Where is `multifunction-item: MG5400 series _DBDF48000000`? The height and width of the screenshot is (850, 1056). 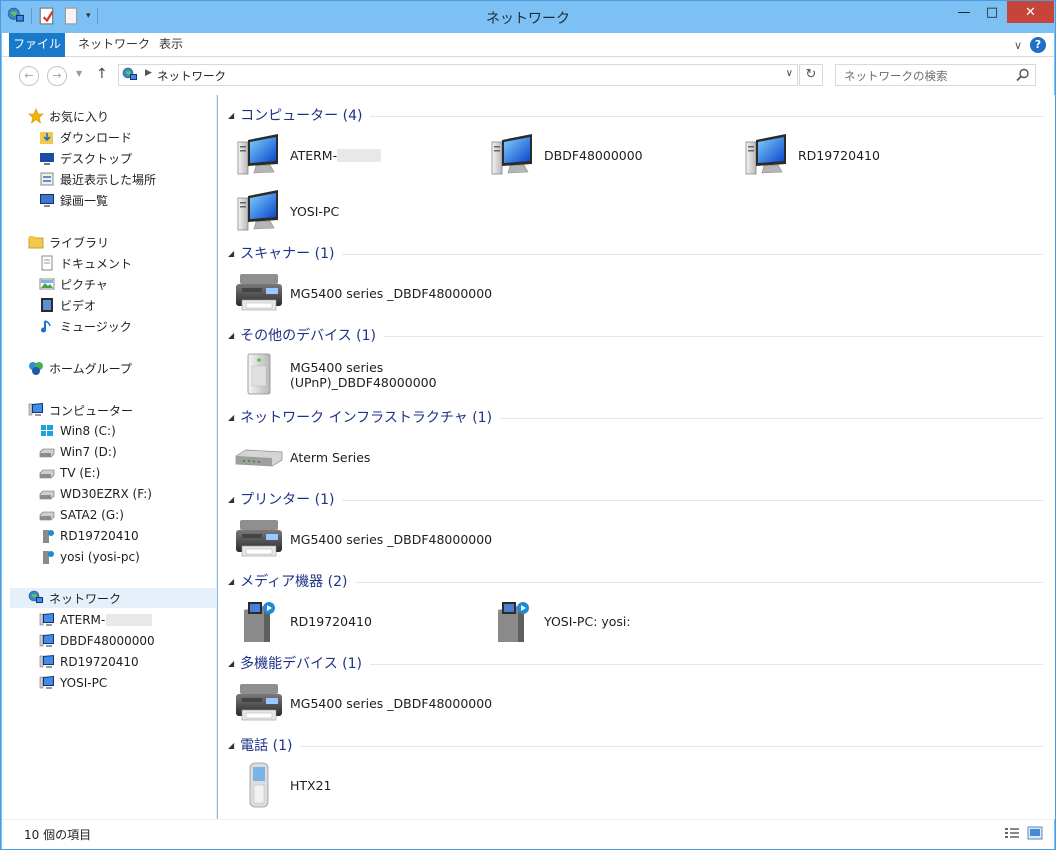
multifunction-item: MG5400 series _DBDF48000000 is located at coordinates (363, 703).